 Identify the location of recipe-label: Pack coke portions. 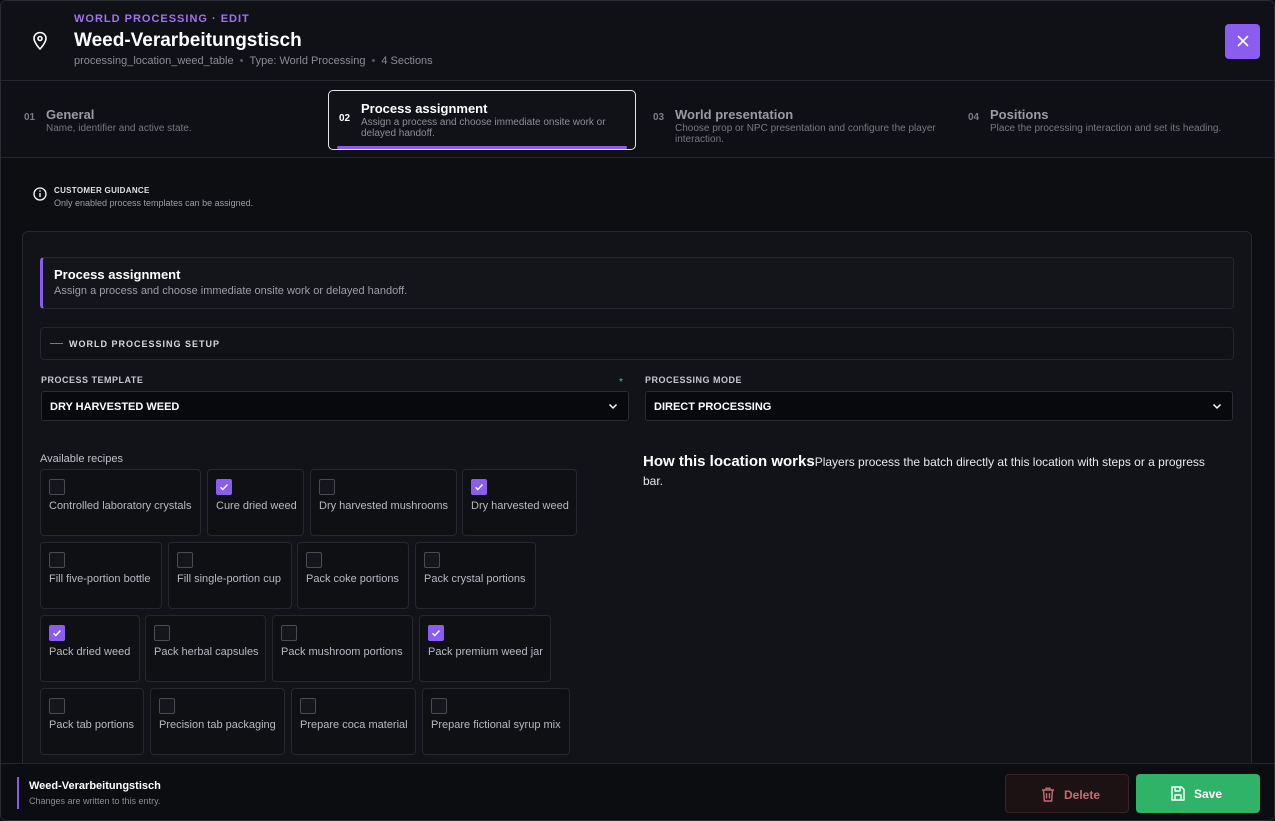
(352, 579).